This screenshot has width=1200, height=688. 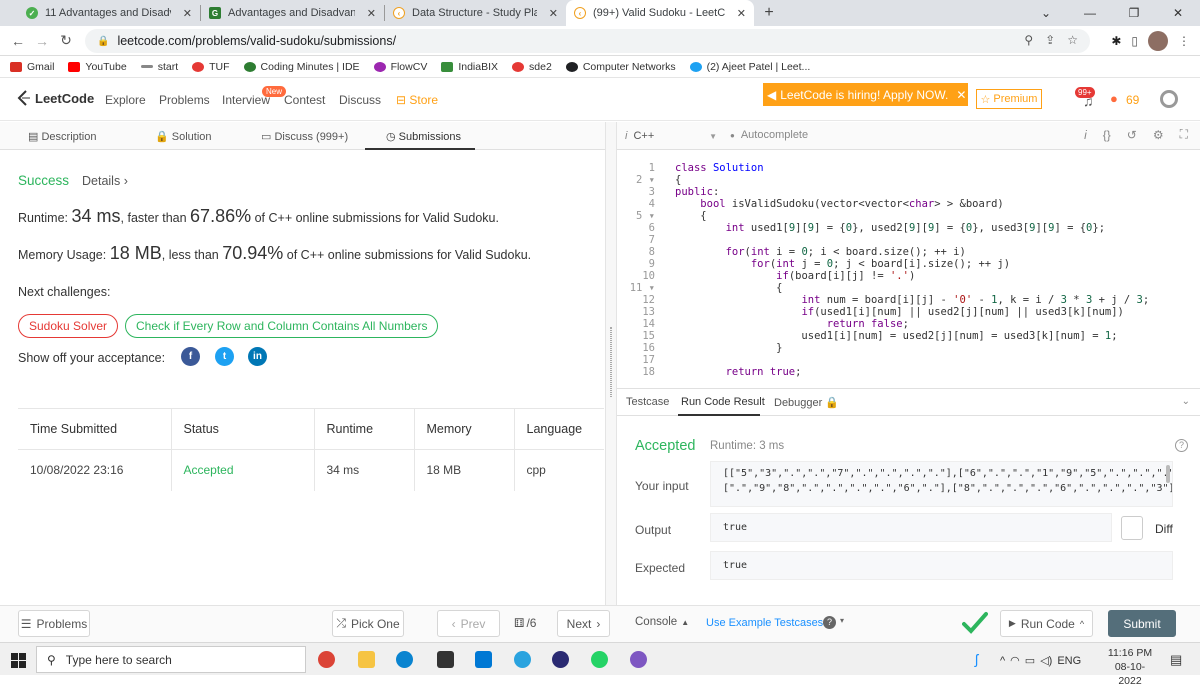 What do you see at coordinates (464, 429) in the screenshot?
I see `col-memory: Memory` at bounding box center [464, 429].